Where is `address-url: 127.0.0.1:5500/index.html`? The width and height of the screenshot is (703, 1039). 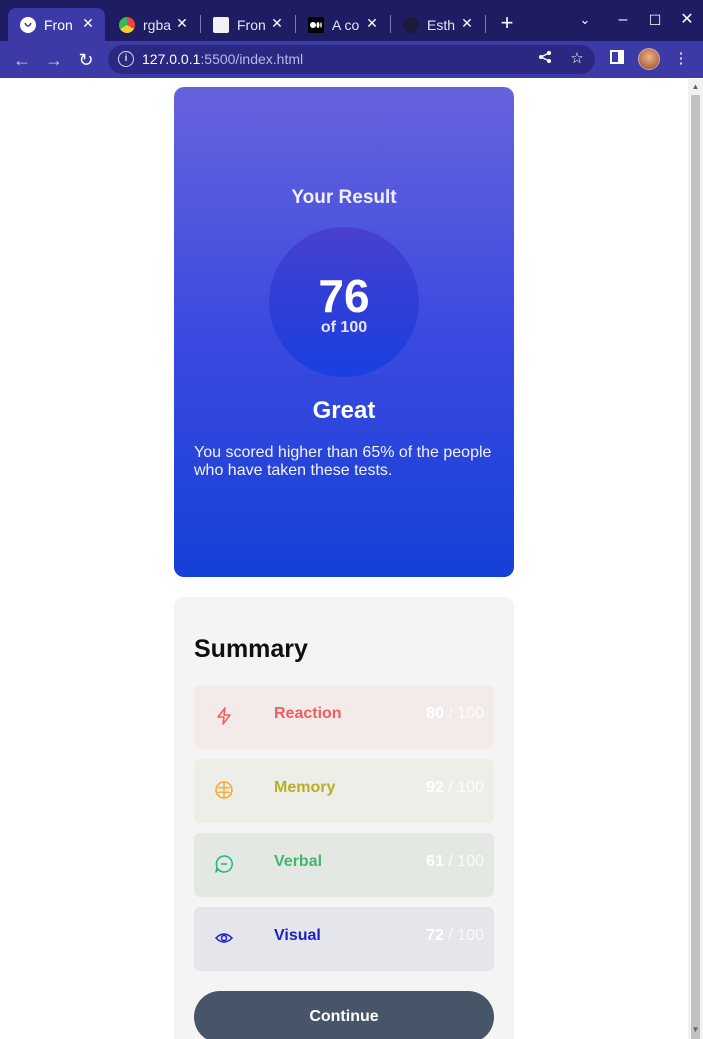 address-url: 127.0.0.1:5500/index.html is located at coordinates (222, 59).